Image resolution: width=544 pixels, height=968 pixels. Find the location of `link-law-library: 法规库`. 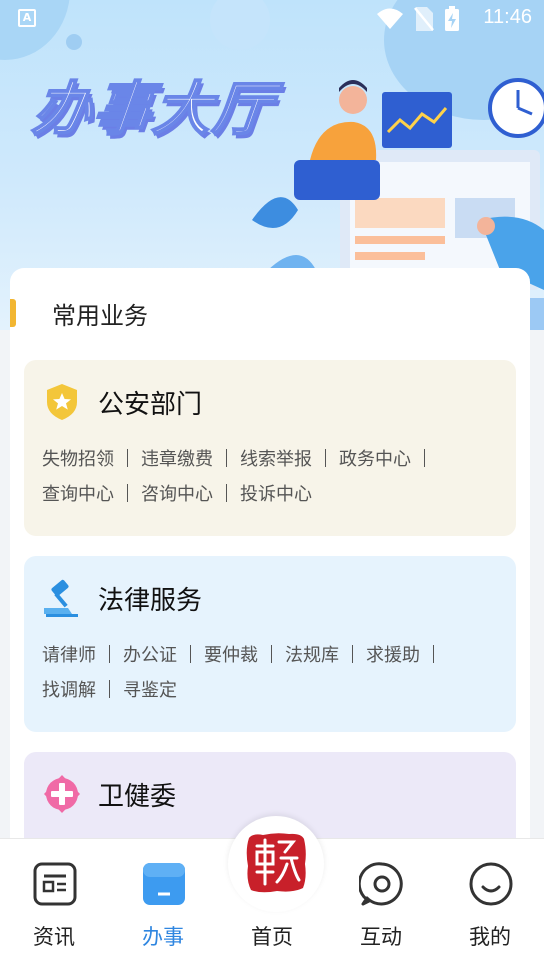

link-law-library: 法规库 is located at coordinates (312, 655).